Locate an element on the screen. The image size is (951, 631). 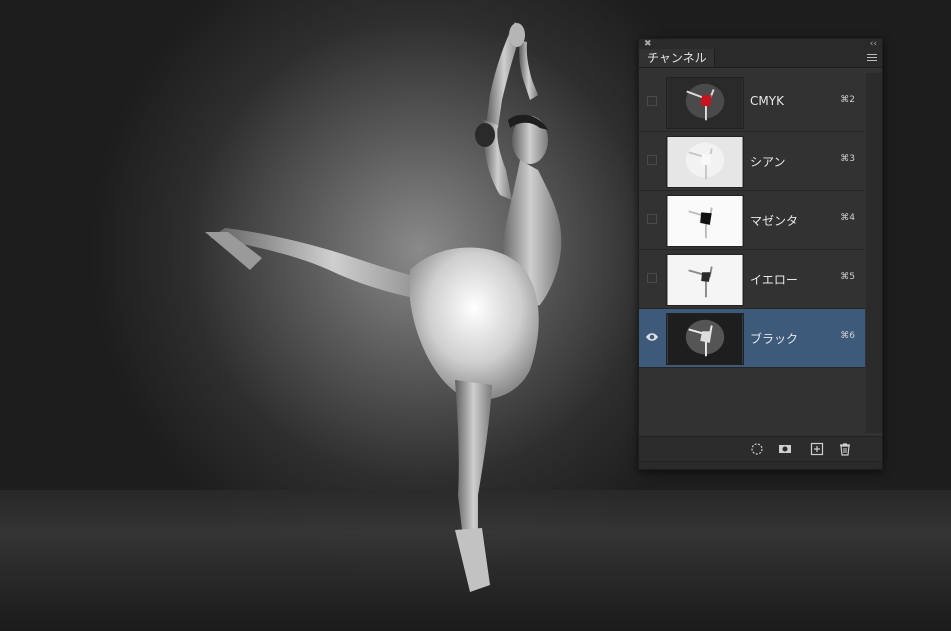
channel-list: CMYK ⌘2 シアン ⌘3 マゼンタ ⌘4 イエロー ⌘5 ブラック ⌘6 is located at coordinates (752, 220).